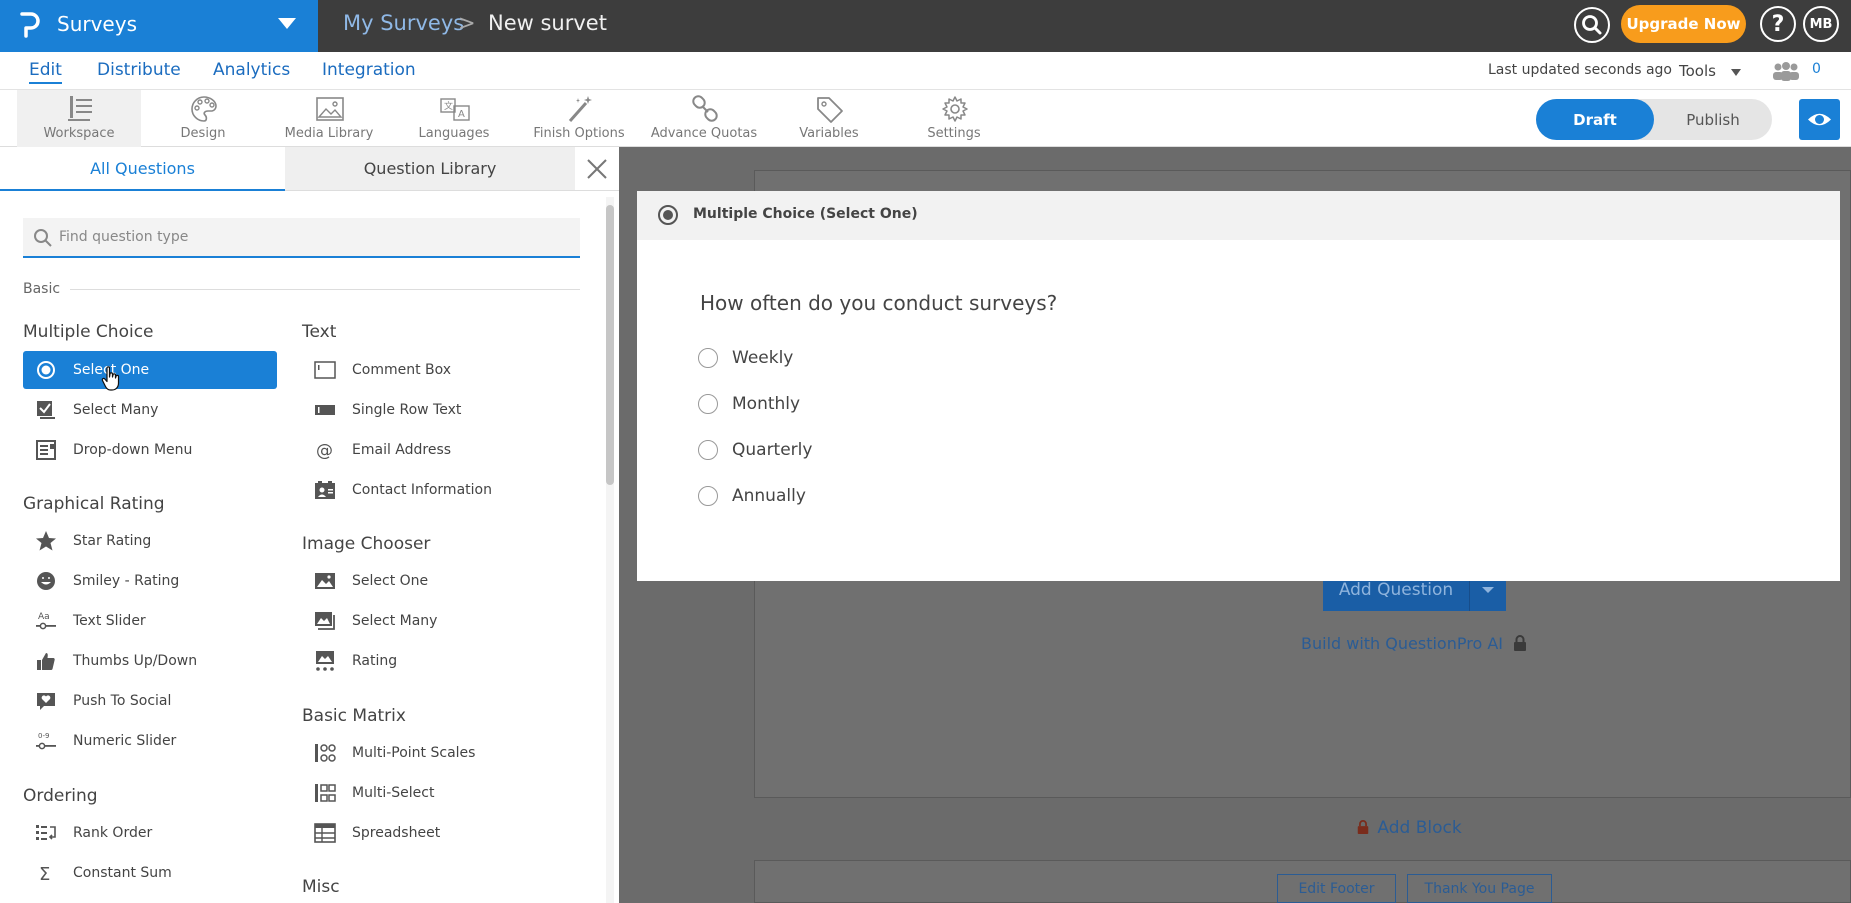 This screenshot has height=903, width=1851. What do you see at coordinates (80, 108) in the screenshot?
I see `workspace-icon` at bounding box center [80, 108].